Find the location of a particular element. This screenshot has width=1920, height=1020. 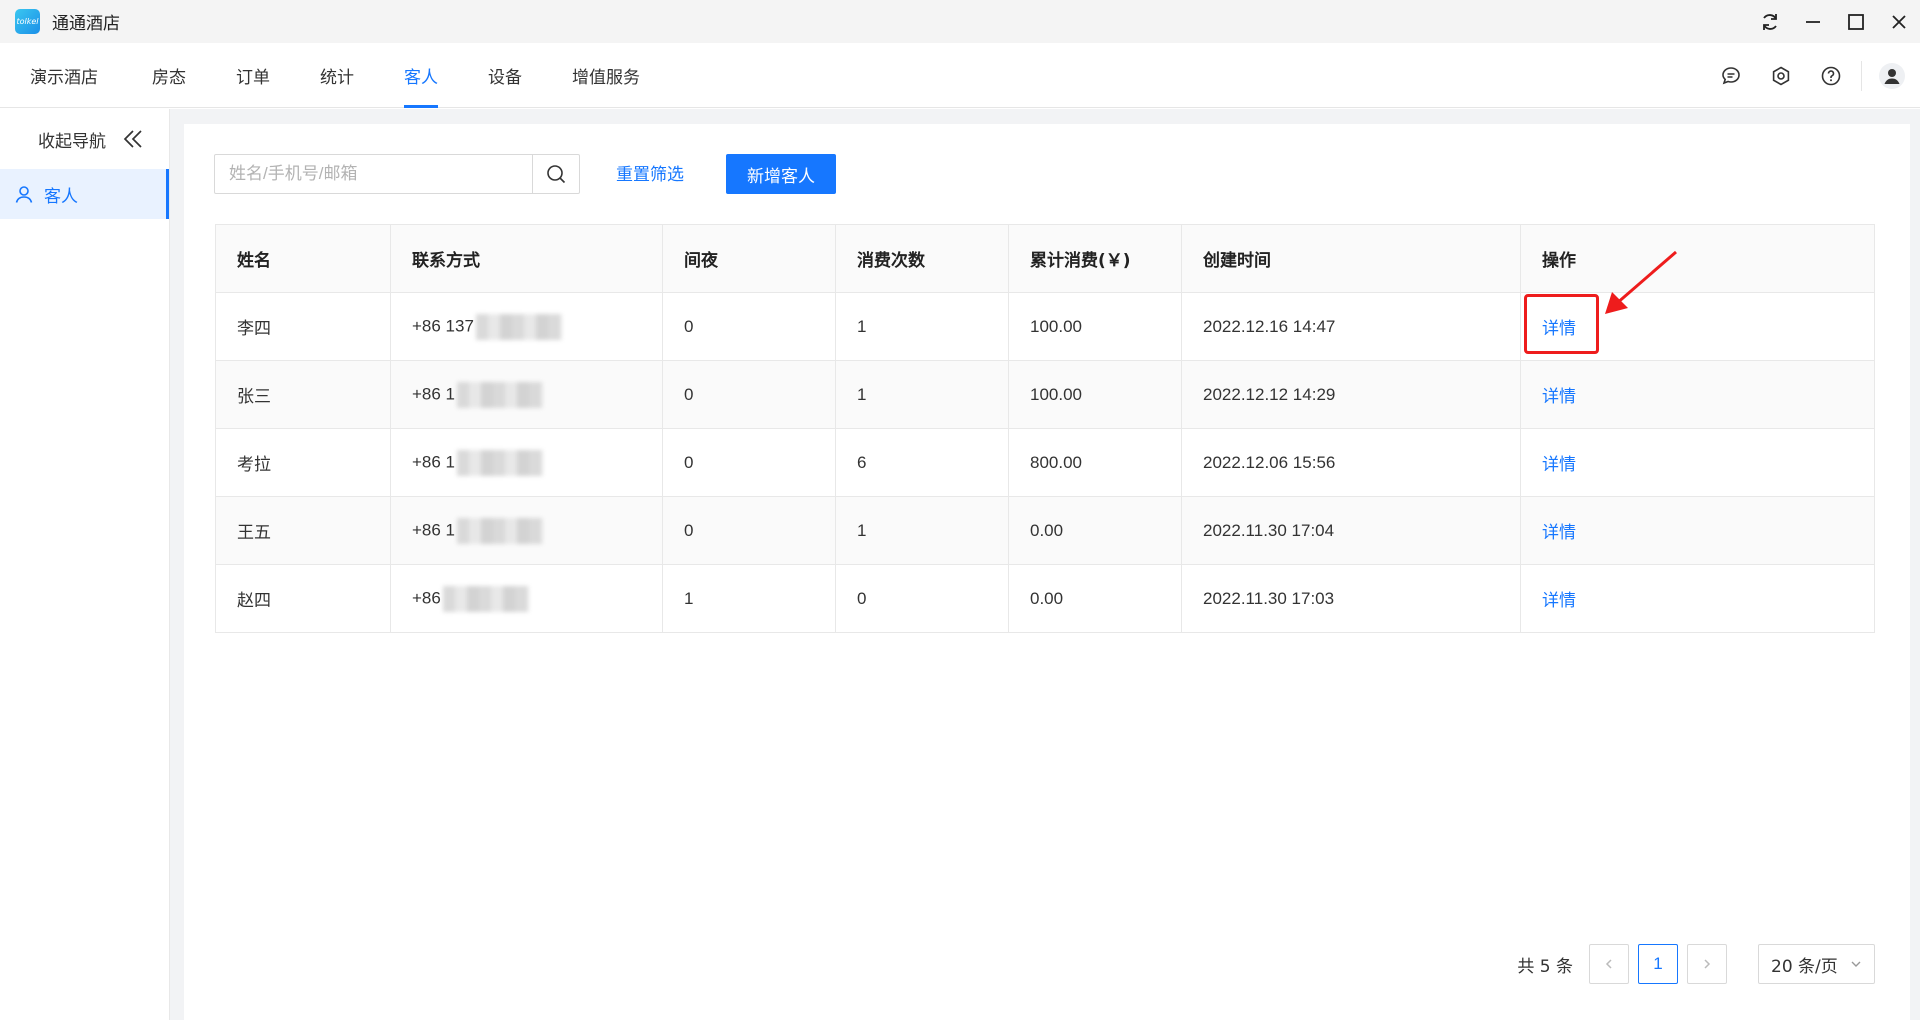

table-row: 张三 +86 1 0 1 100.00 2022.12.12 14:29 详情 is located at coordinates (1045, 394).